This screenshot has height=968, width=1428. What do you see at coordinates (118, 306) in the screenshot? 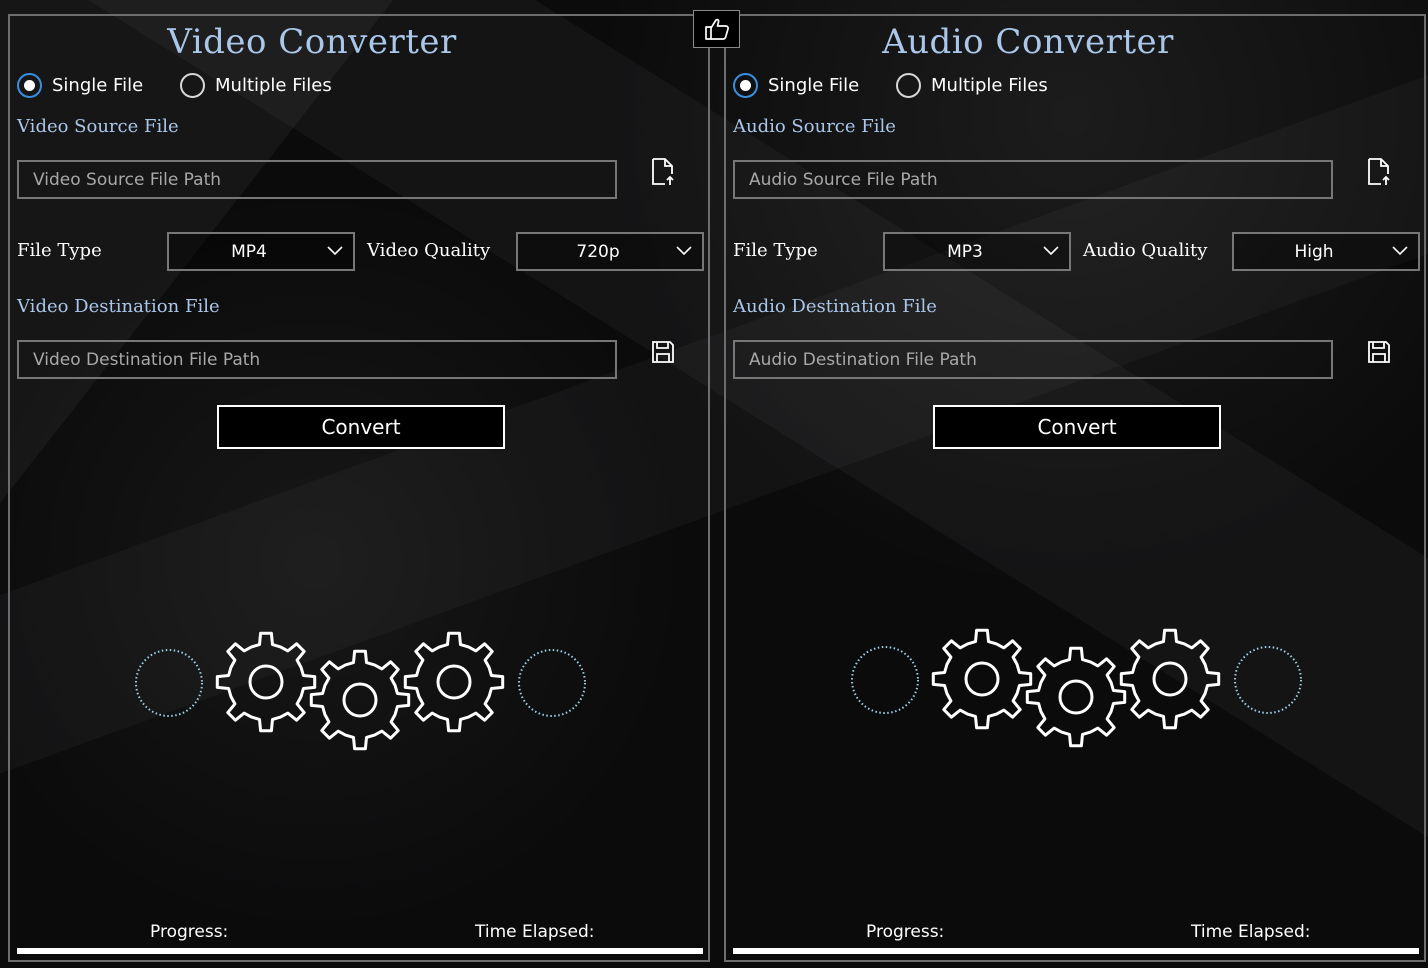
I see `video-destination-label: Video Destination File` at bounding box center [118, 306].